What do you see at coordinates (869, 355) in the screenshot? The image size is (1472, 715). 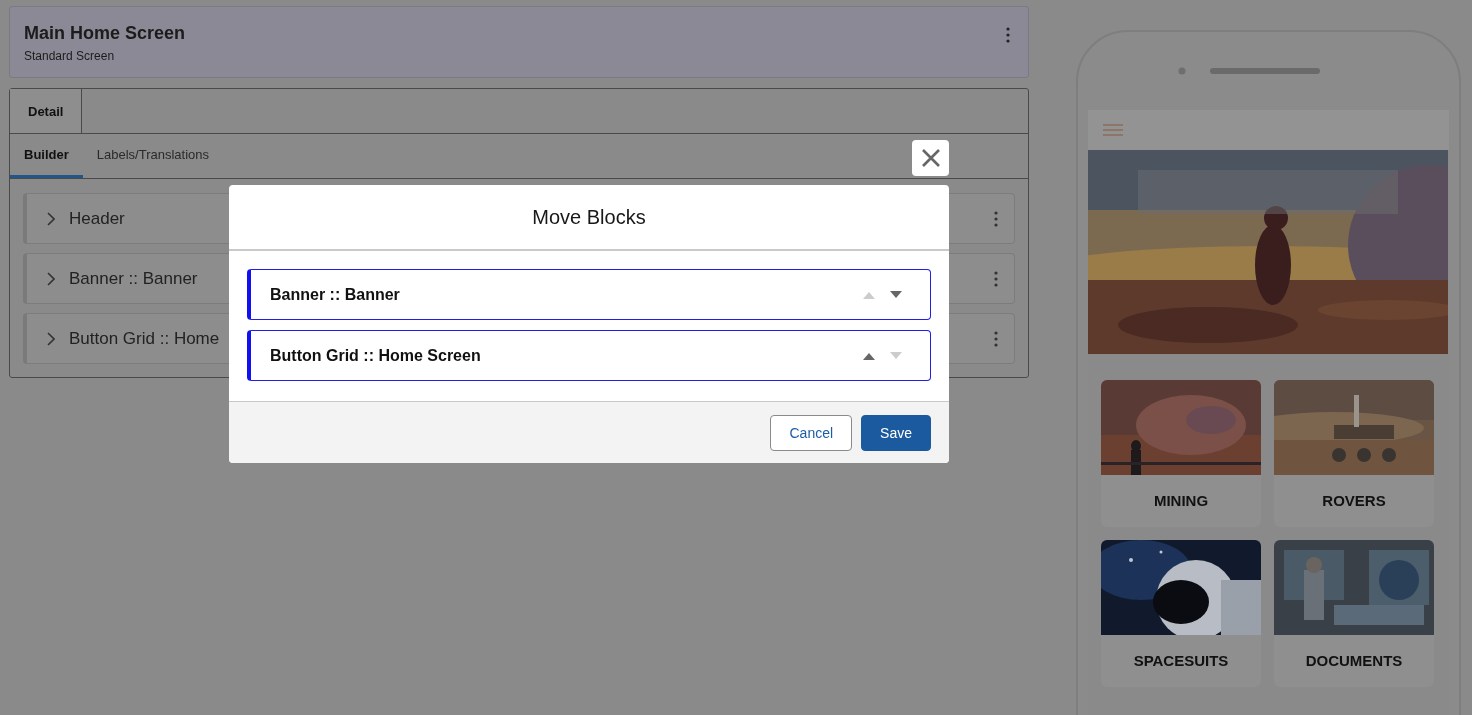 I see `up-arrow-icon` at bounding box center [869, 355].